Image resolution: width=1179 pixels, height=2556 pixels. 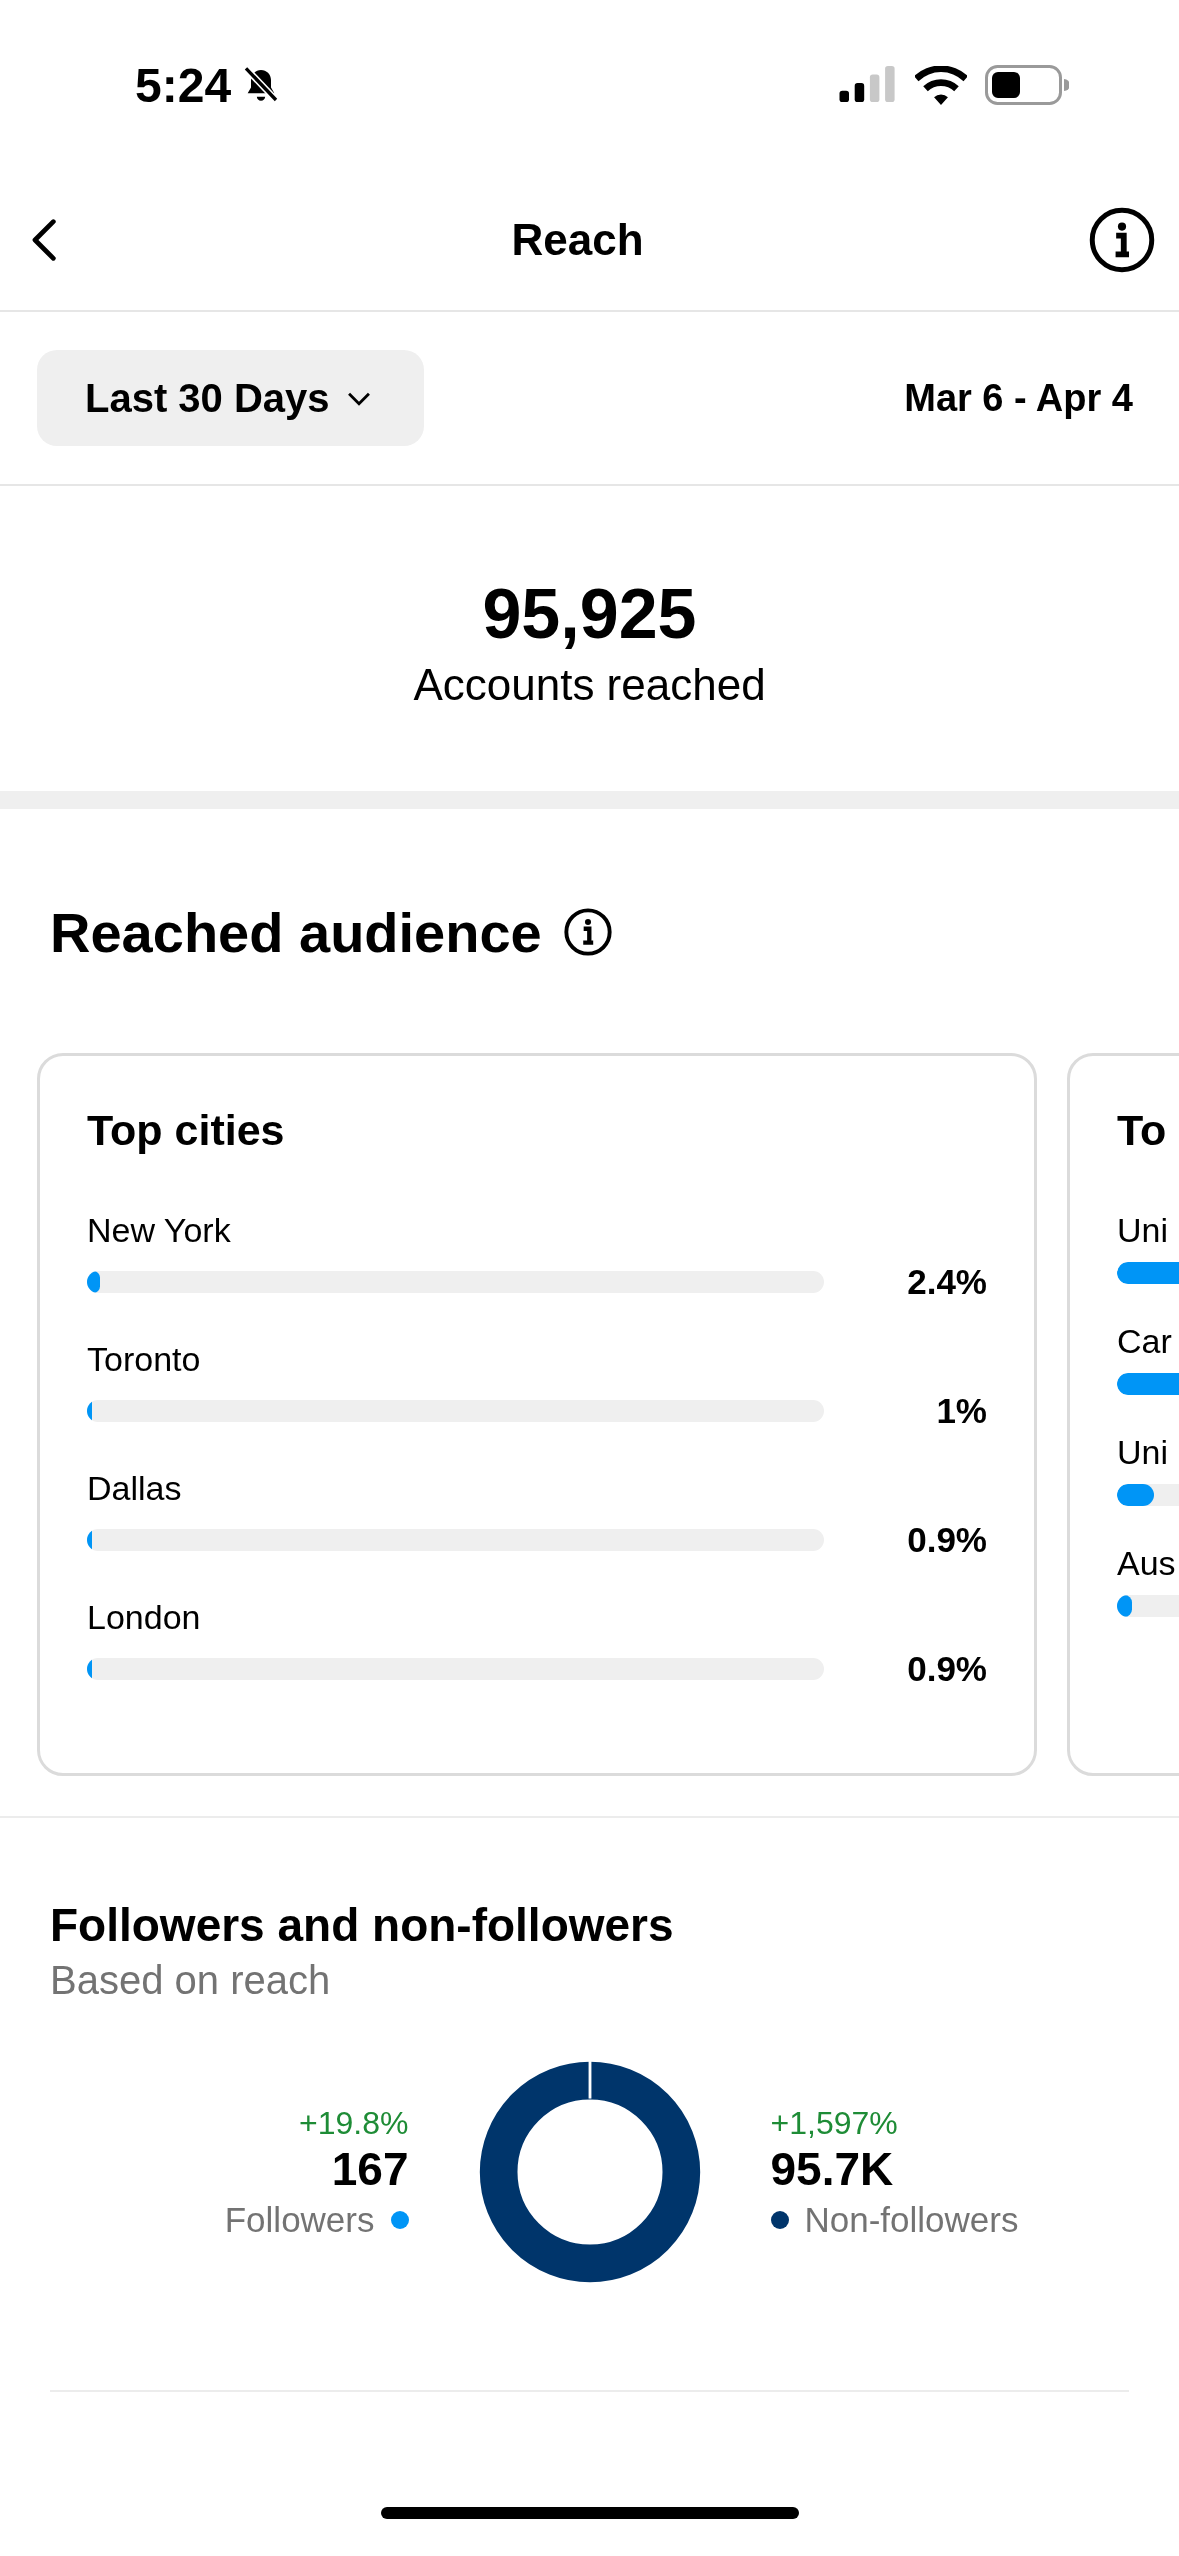 I want to click on section-subtitle: Based on reach, so click(x=191, y=1980).